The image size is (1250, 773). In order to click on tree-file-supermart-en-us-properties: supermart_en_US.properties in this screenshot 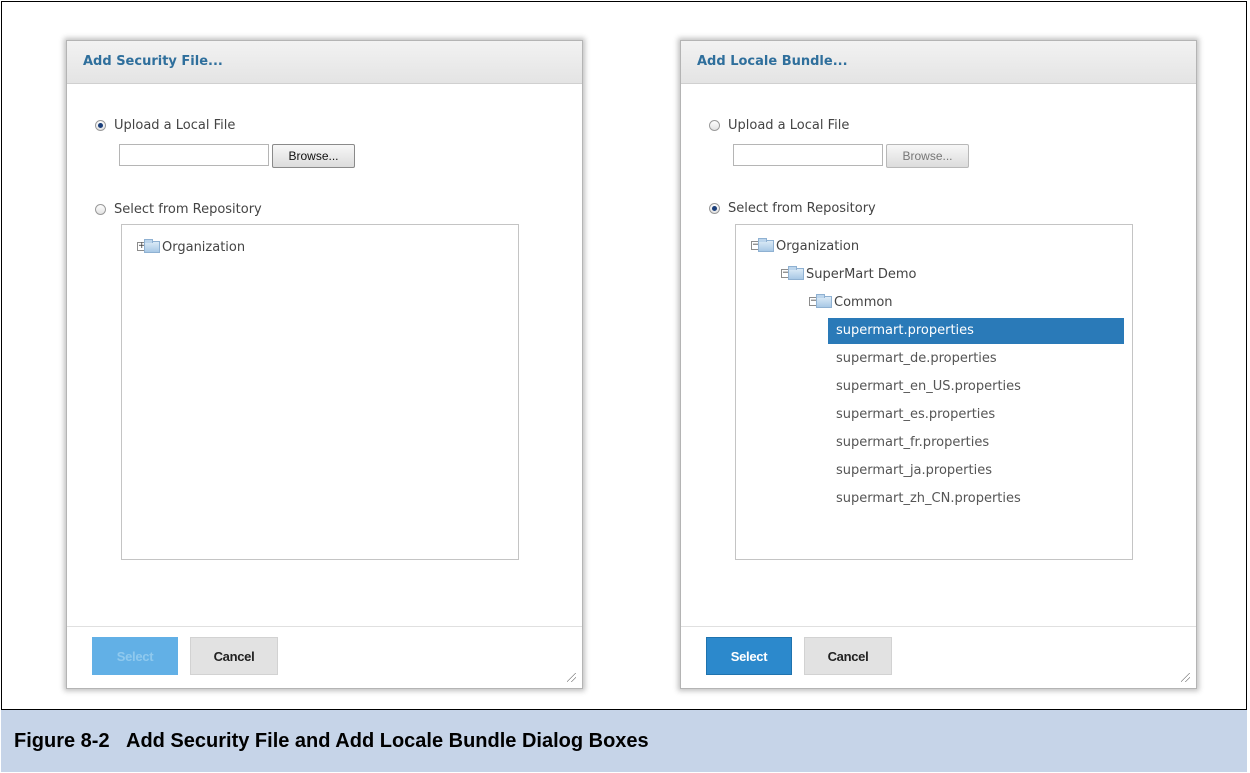, I will do `click(976, 387)`.